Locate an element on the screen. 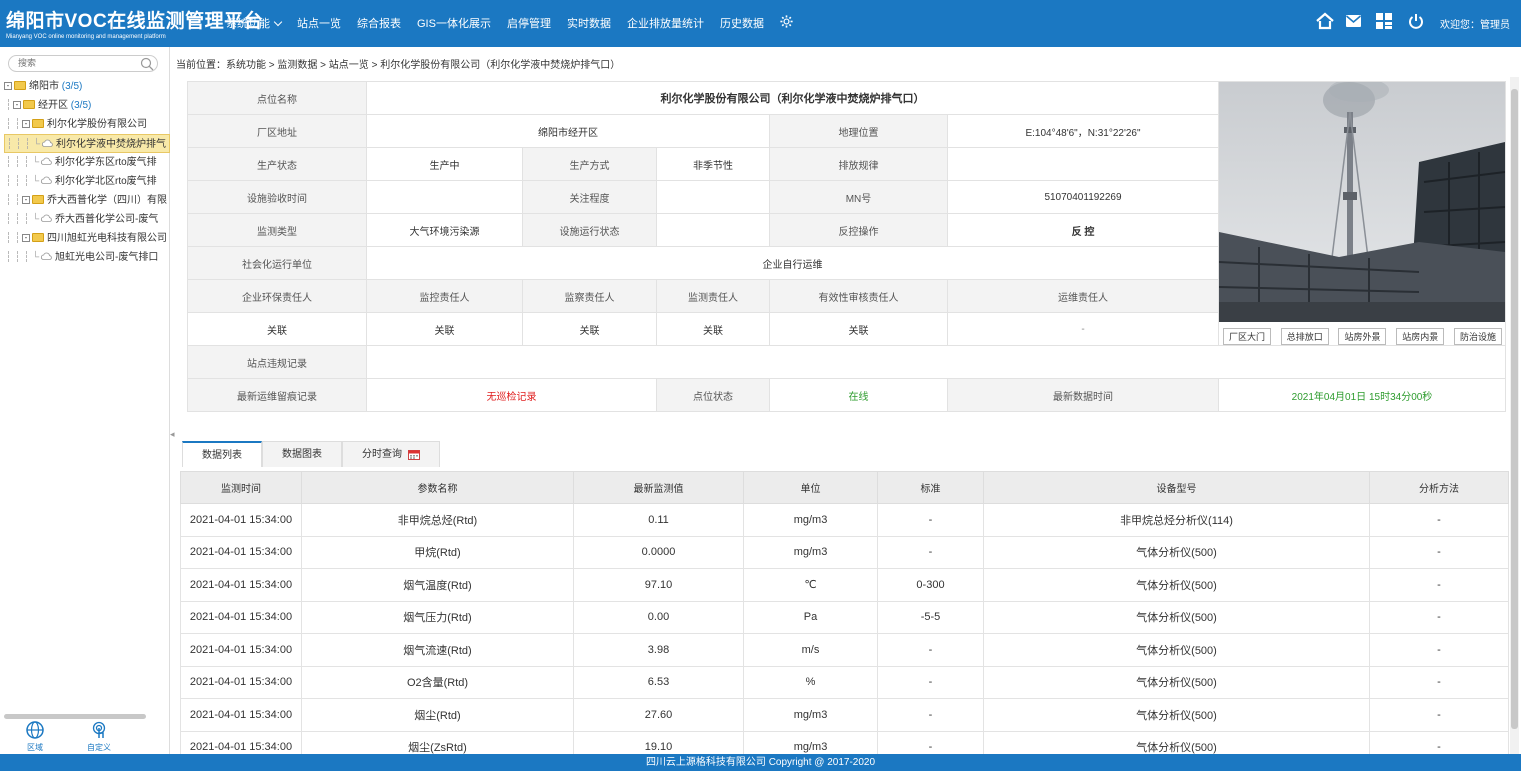  tree-node-lier: ┆ ┆ - 利尔化学股份有限公司 is located at coordinates (87, 124).